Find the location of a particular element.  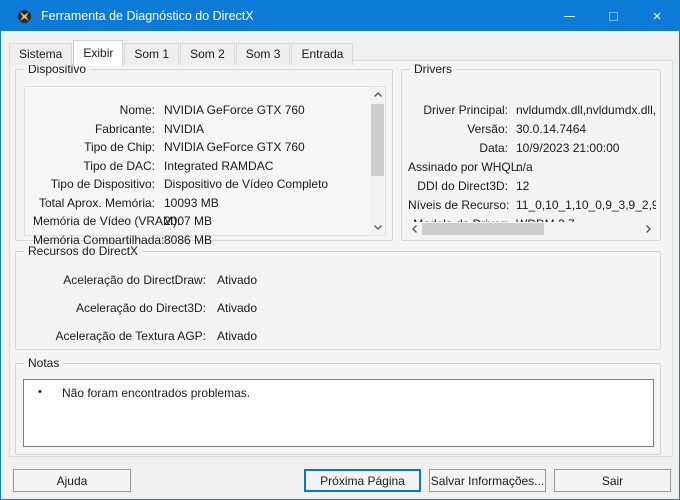

notes-textbox: • Não foram encontrados problemas. is located at coordinates (338, 413).